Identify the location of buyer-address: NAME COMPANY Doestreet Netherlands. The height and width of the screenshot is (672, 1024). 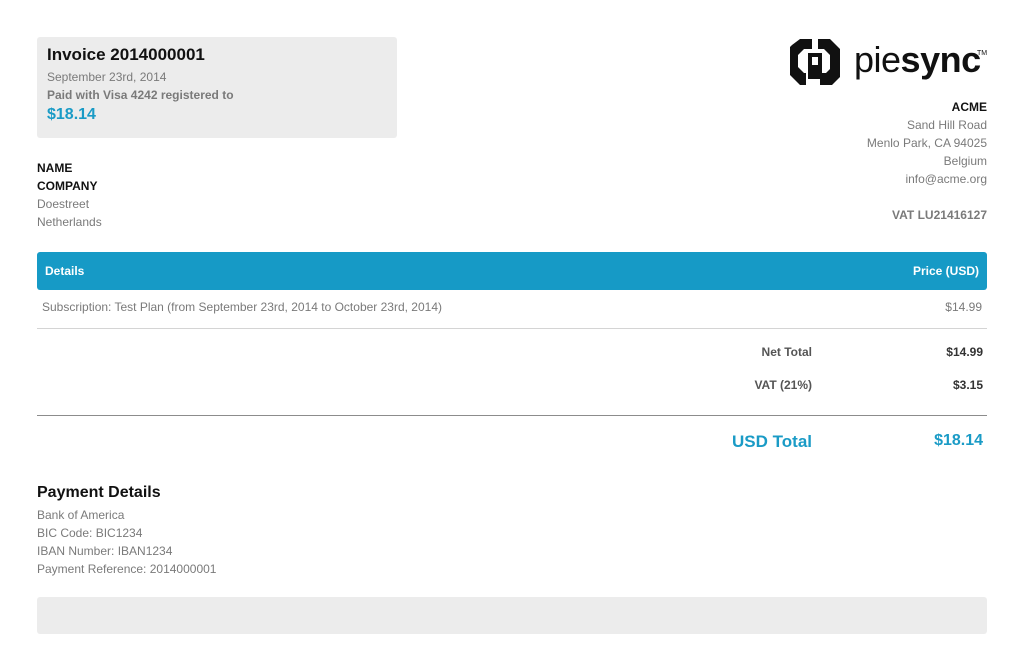
(69, 195).